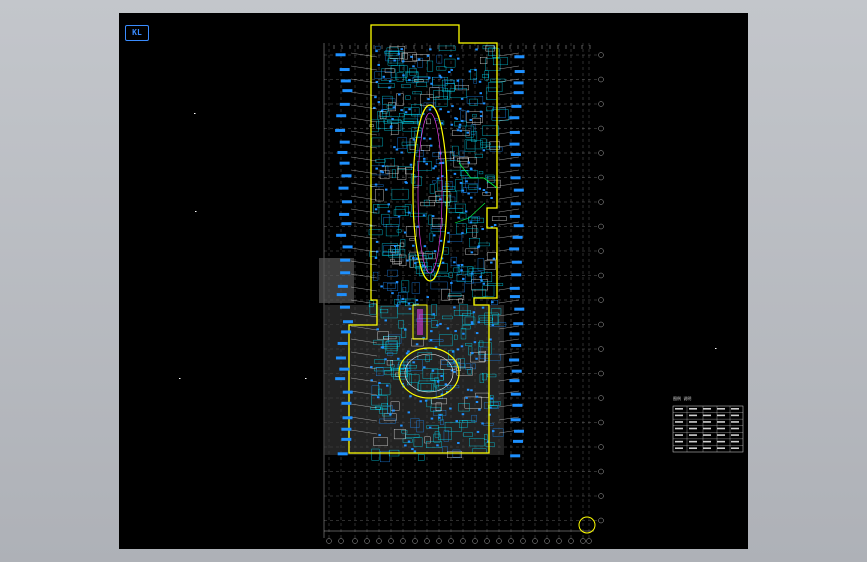 This screenshot has height=562, width=867. I want to click on legend-table, so click(708, 429).